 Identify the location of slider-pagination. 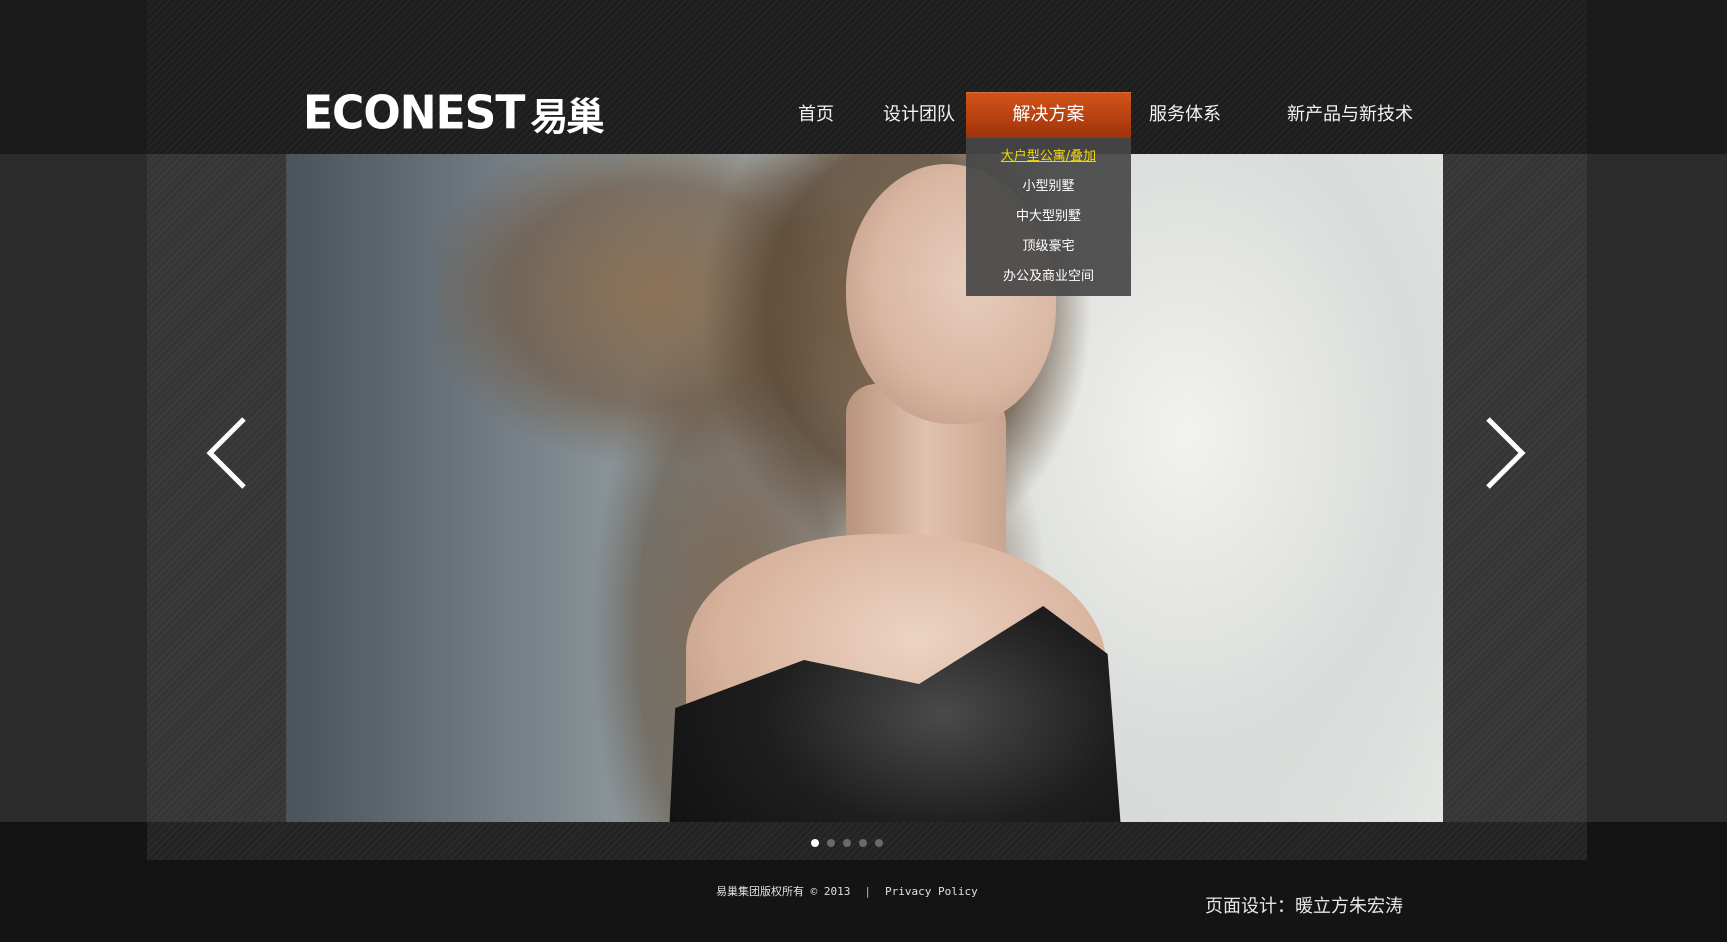
(847, 843).